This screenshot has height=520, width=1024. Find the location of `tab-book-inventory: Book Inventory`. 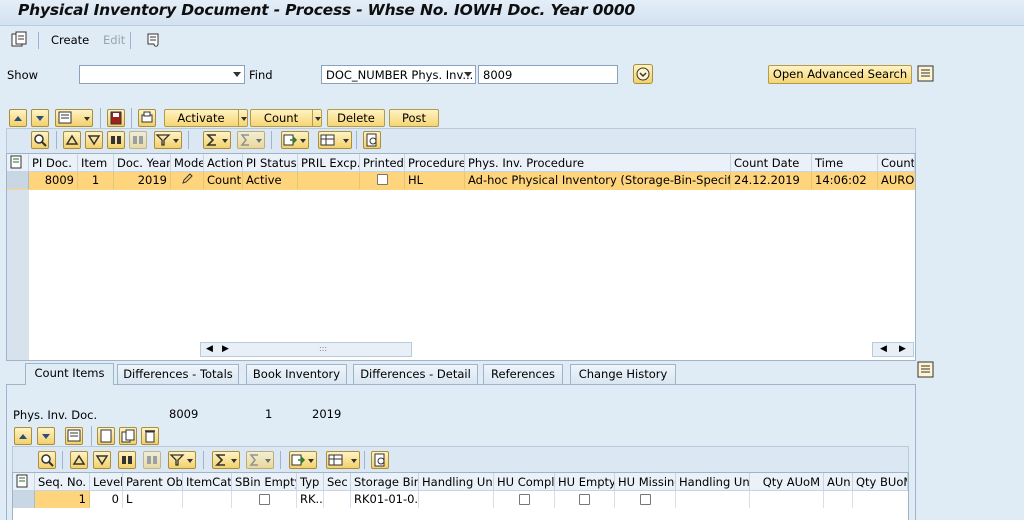

tab-book-inventory: Book Inventory is located at coordinates (296, 374).